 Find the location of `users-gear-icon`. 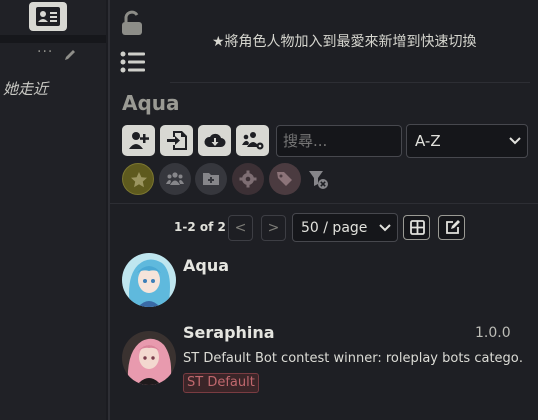

users-gear-icon is located at coordinates (253, 141).